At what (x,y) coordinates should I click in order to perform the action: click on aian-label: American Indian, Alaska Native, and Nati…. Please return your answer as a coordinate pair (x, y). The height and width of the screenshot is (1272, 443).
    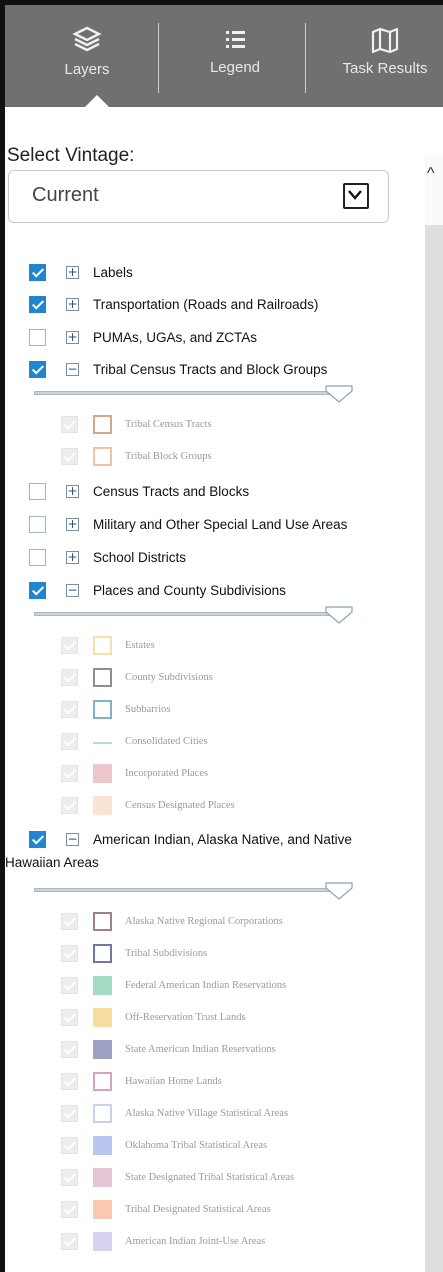
    Looking at the image, I should click on (222, 839).